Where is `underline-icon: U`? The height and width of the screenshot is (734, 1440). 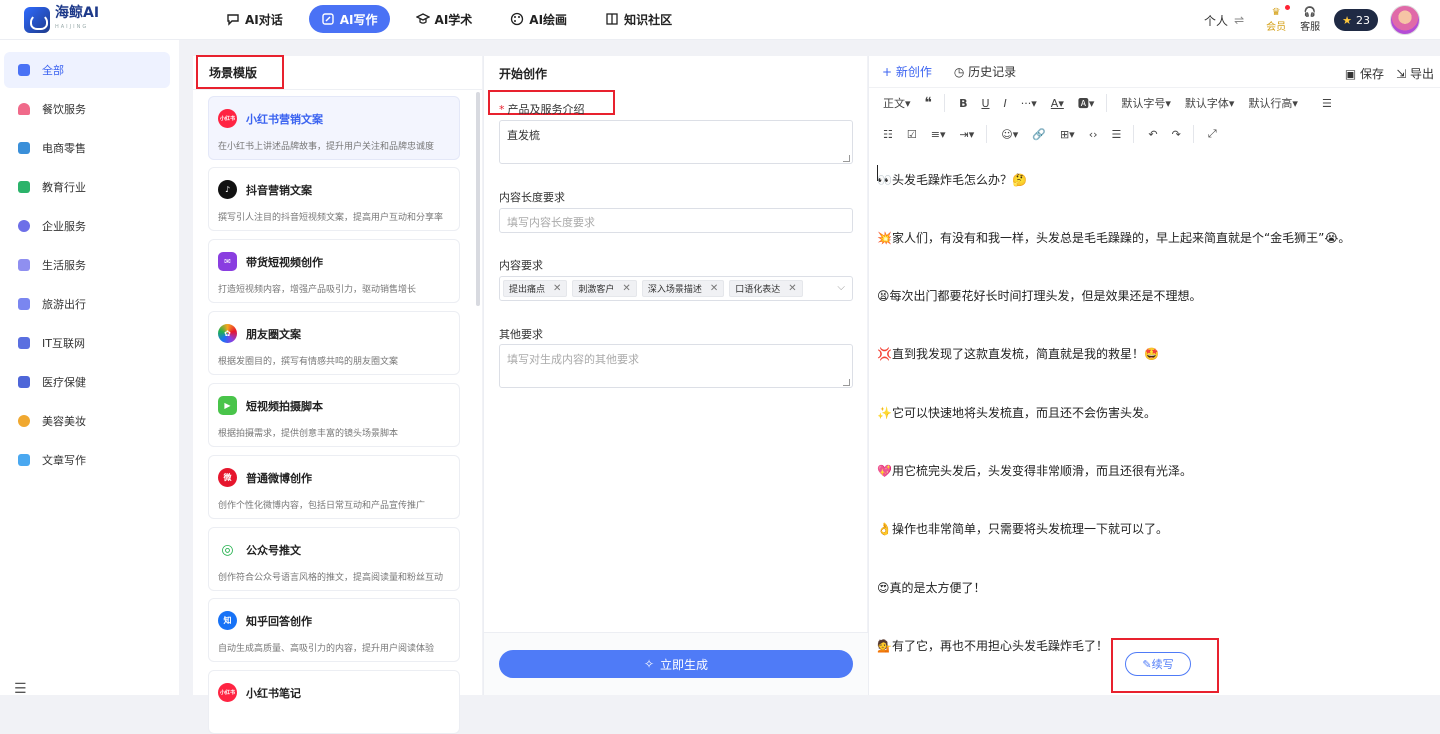
underline-icon: U is located at coordinates (985, 103).